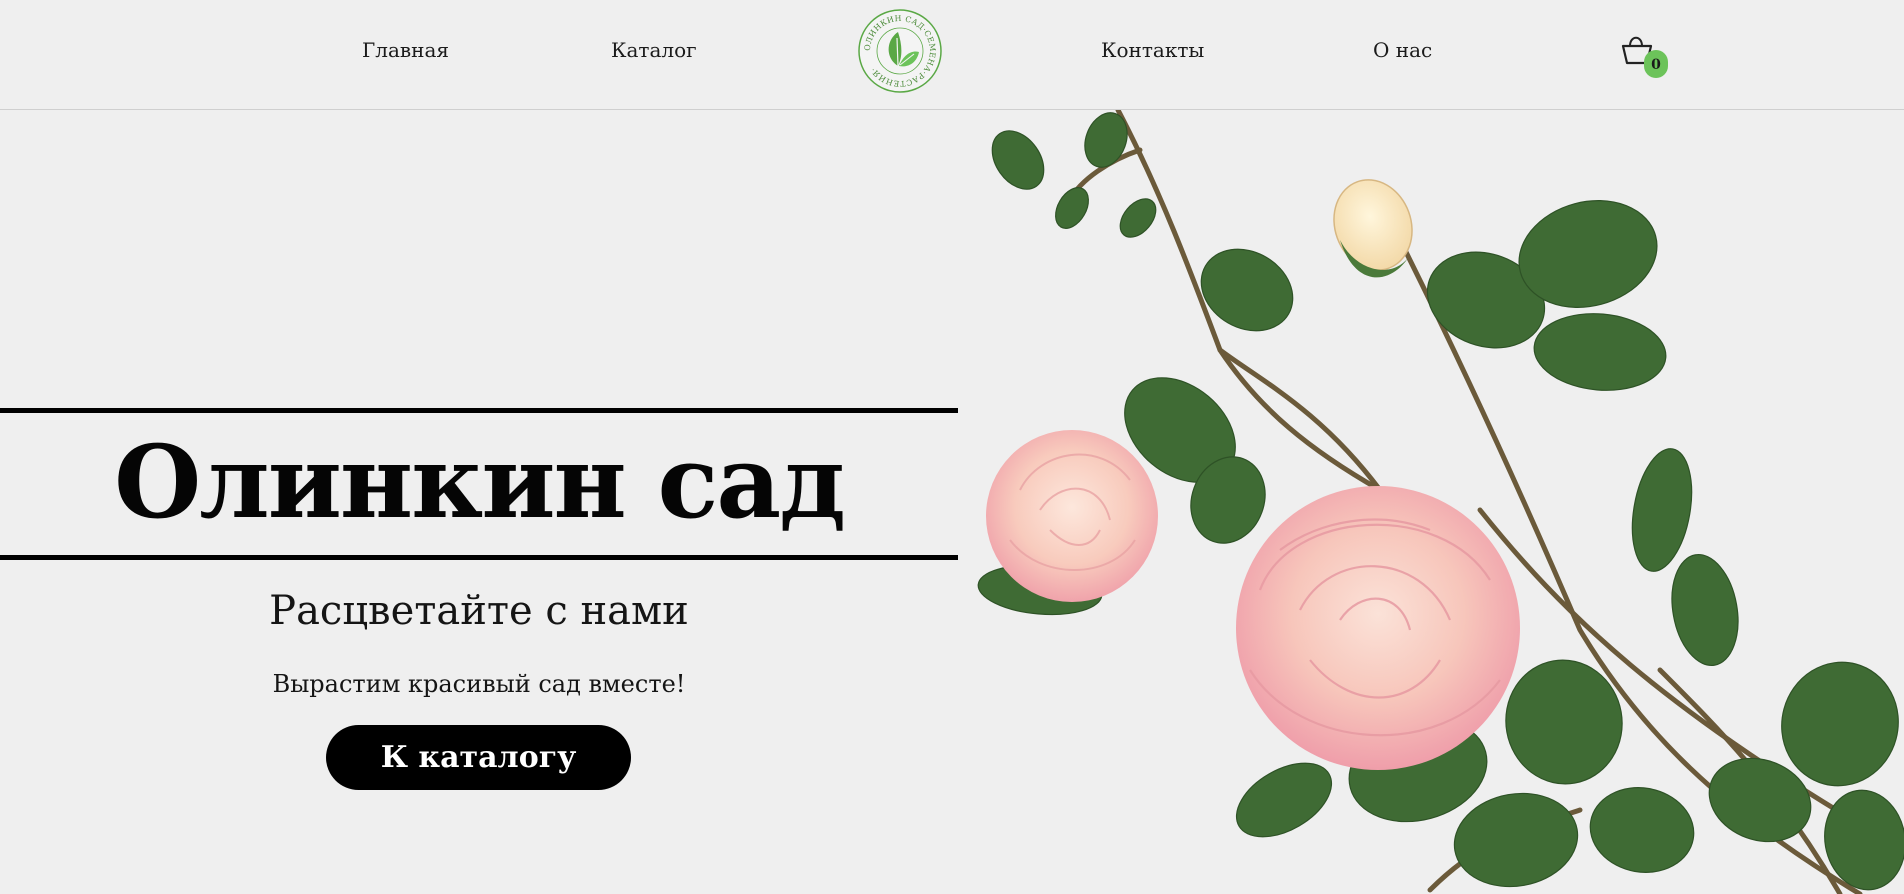 Image resolution: width=1904 pixels, height=894 pixels. I want to click on cart-count-badge: 0, so click(1656, 64).